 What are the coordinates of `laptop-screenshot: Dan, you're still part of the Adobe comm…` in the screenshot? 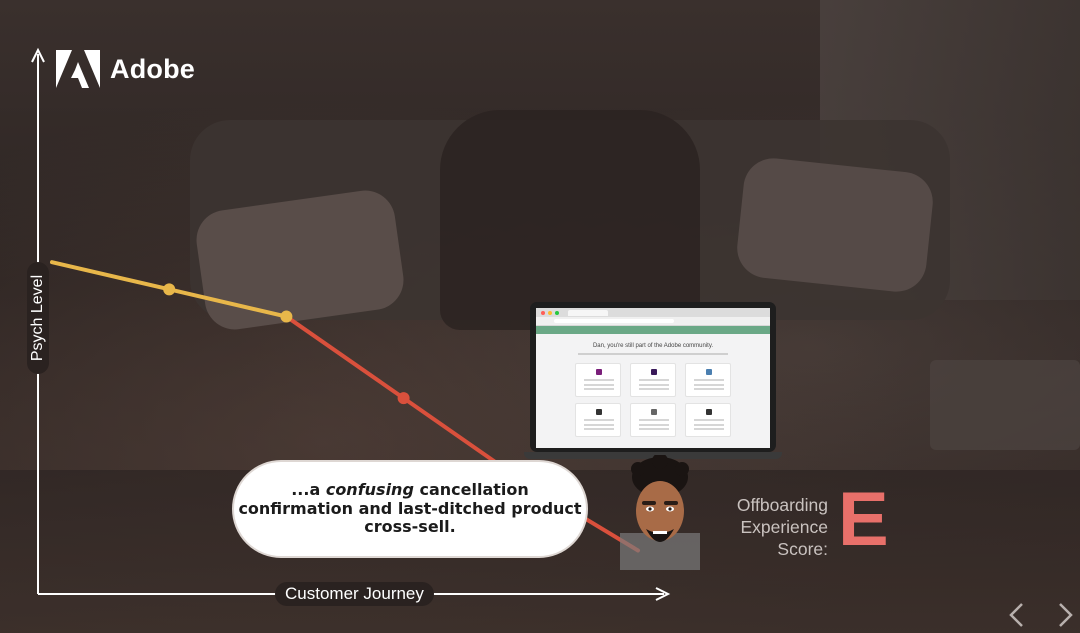 It's located at (653, 381).